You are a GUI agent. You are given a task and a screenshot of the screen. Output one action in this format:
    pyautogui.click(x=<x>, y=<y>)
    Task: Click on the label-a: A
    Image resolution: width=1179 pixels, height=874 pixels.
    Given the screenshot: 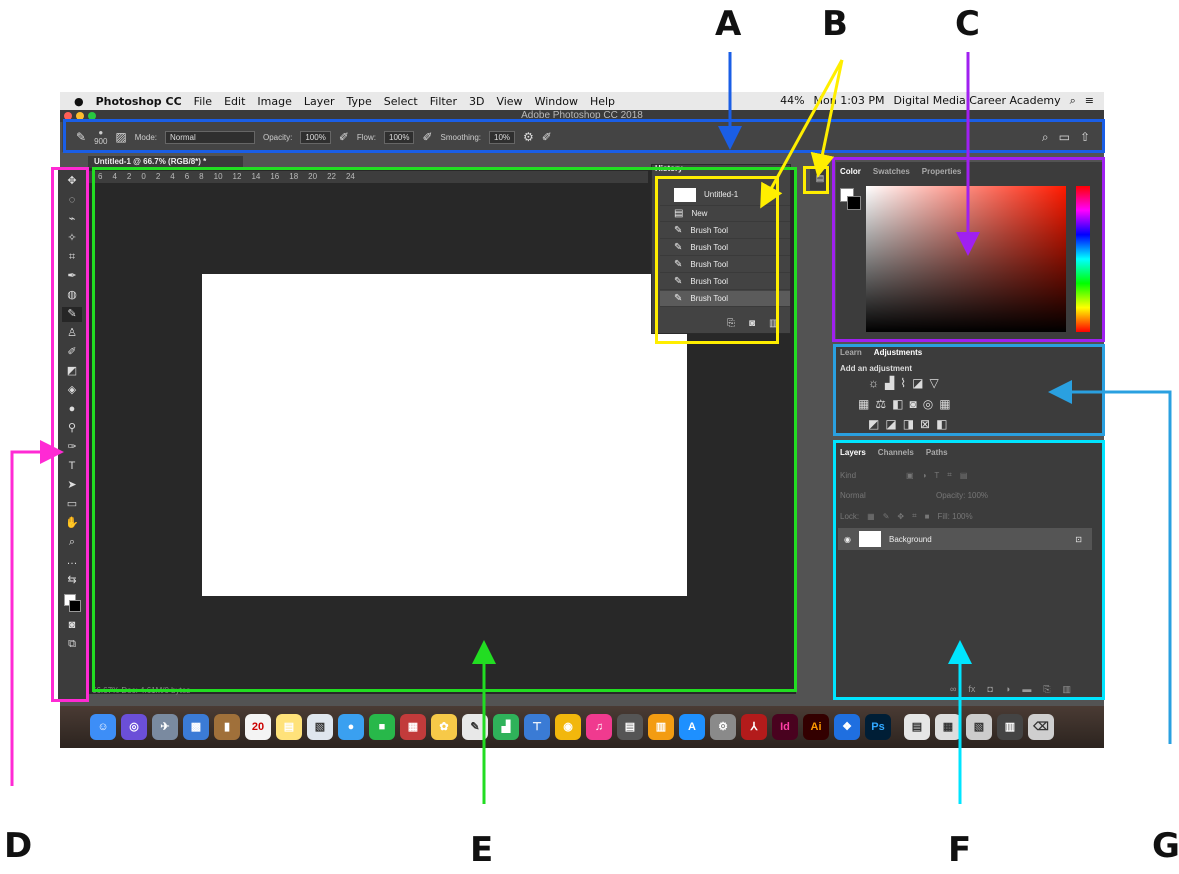 What is the action you would take?
    pyautogui.click(x=728, y=24)
    